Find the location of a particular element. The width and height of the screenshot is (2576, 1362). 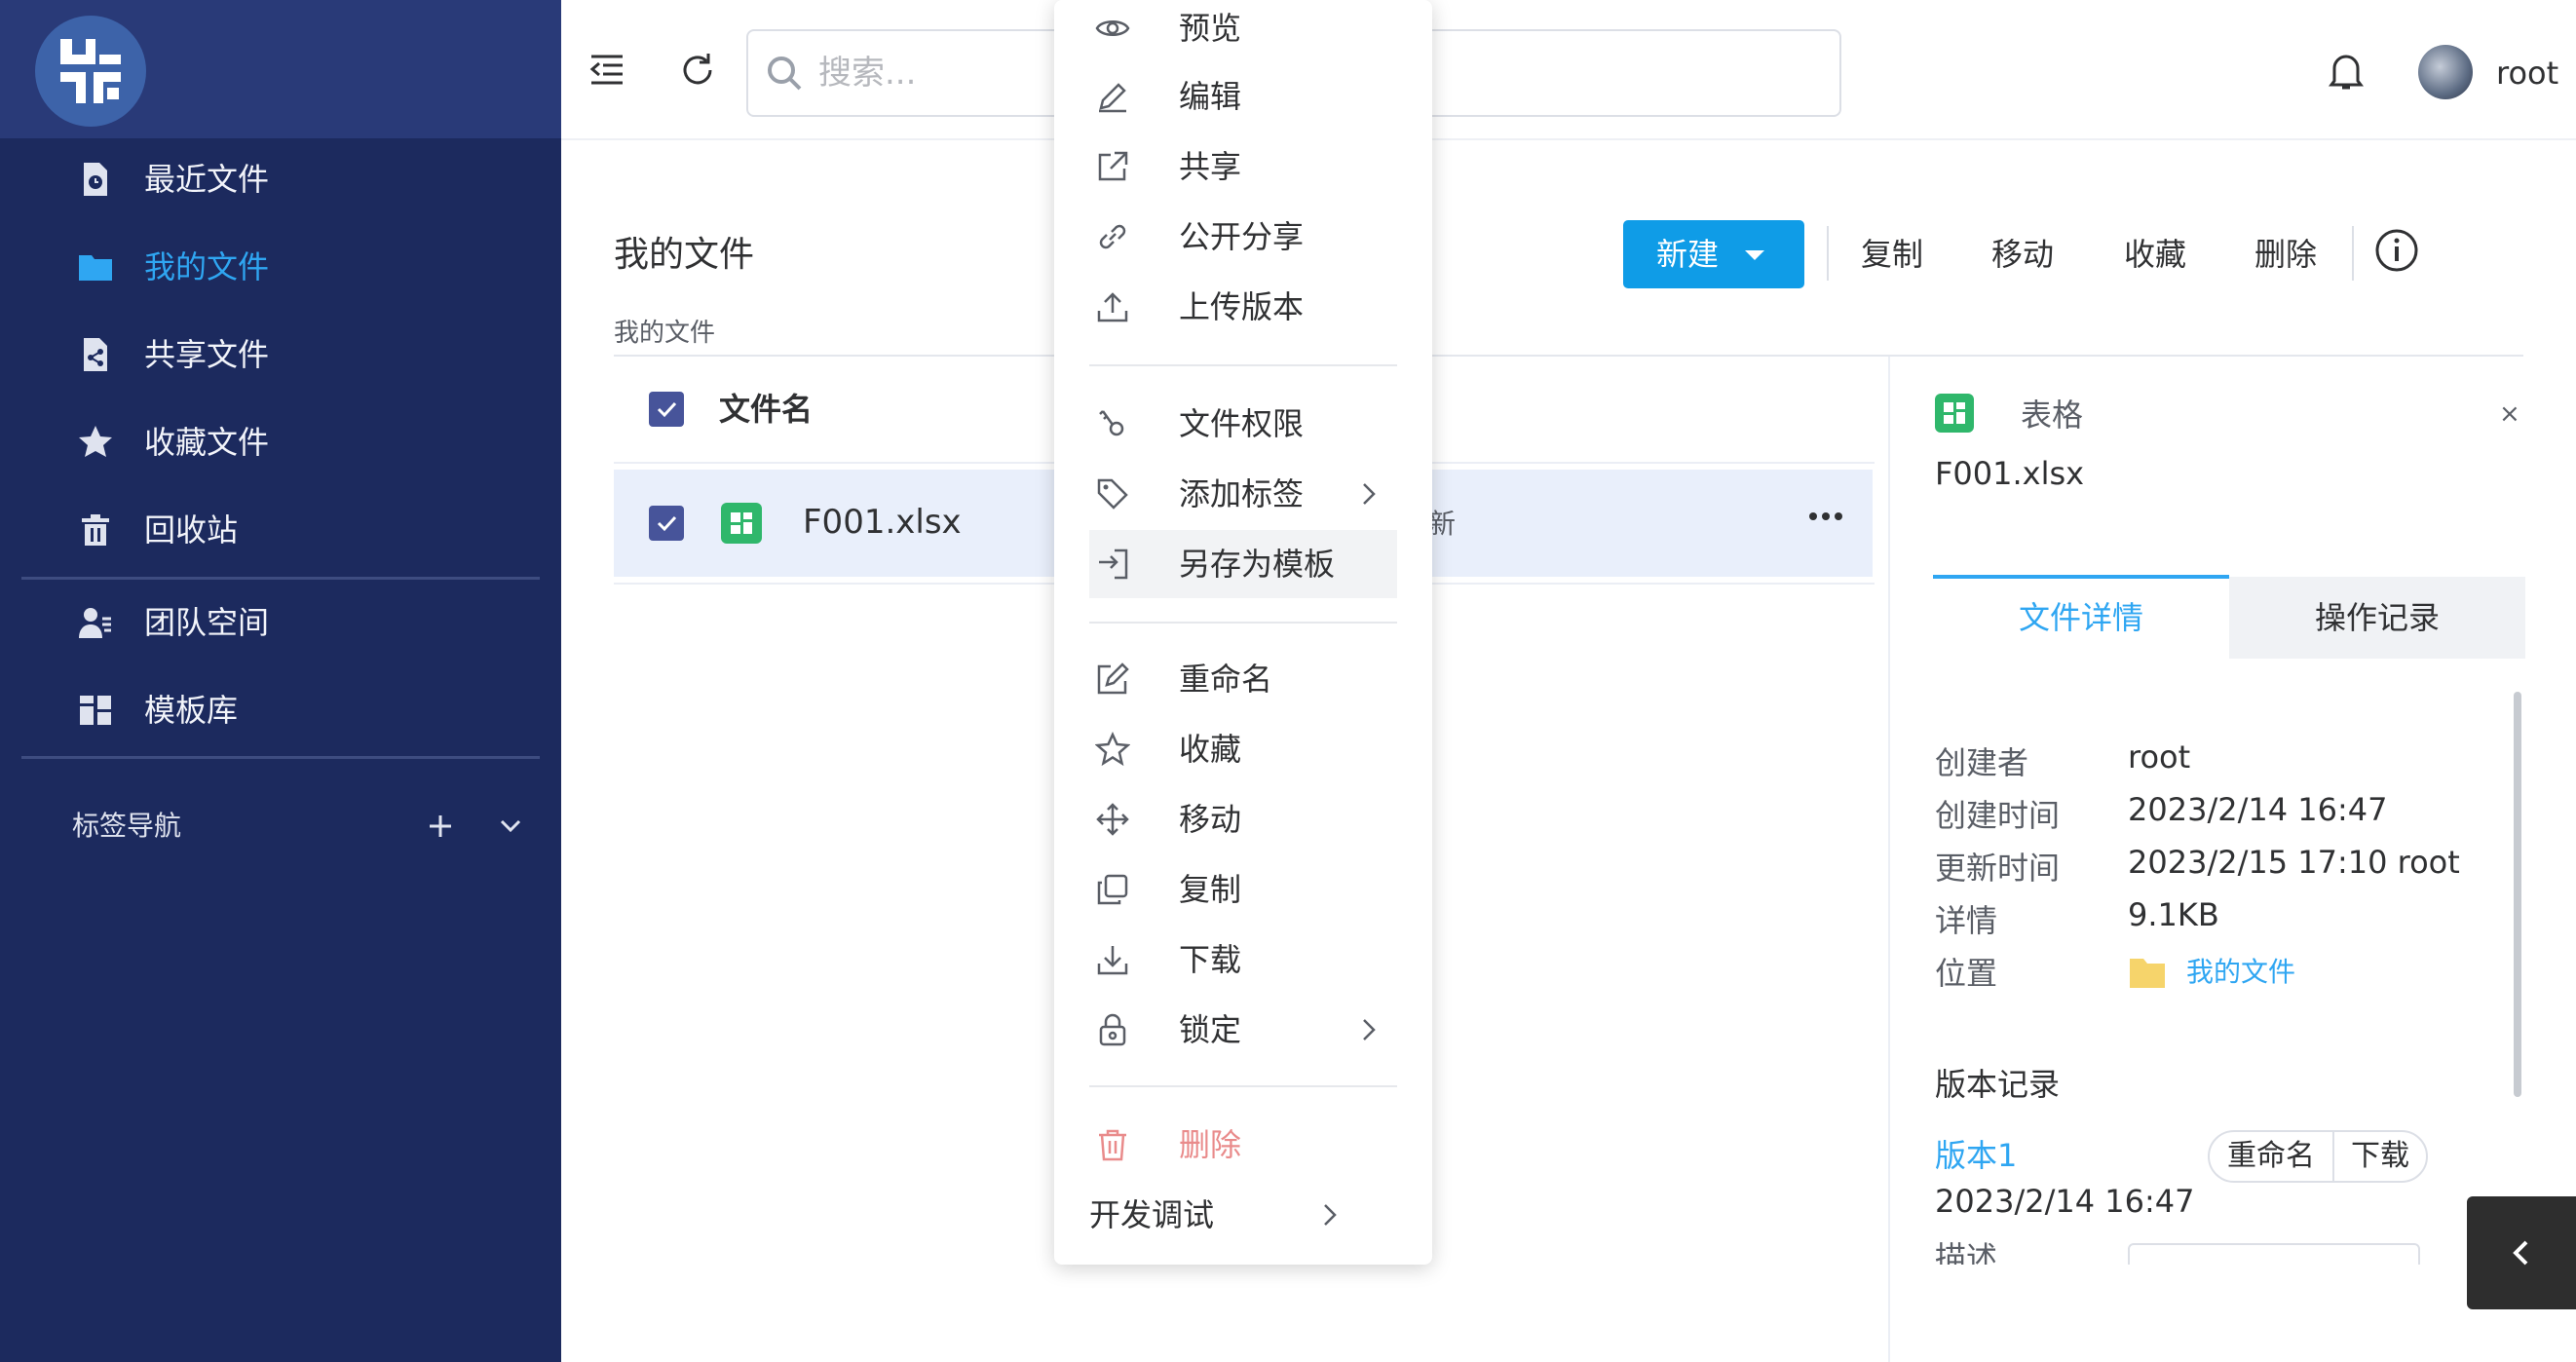

favorite-button: 收藏 is located at coordinates (2155, 254).